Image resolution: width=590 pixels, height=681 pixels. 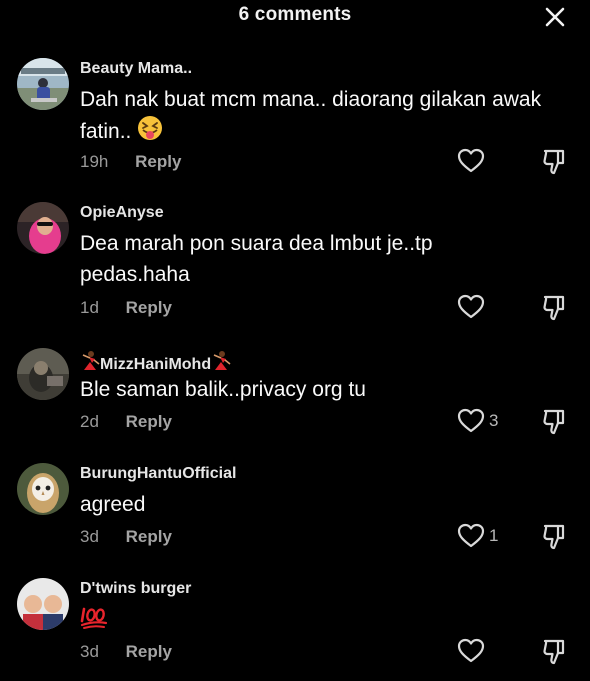 I want to click on close-icon, so click(x=555, y=17).